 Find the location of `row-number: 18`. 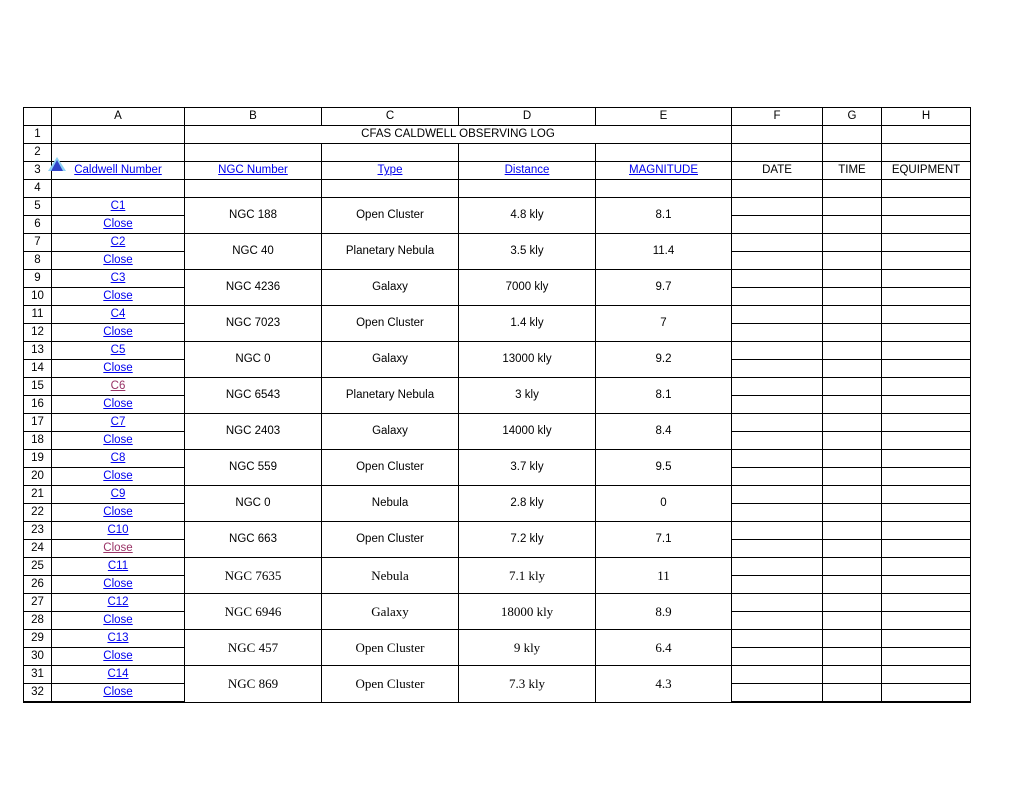

row-number: 18 is located at coordinates (37, 440).